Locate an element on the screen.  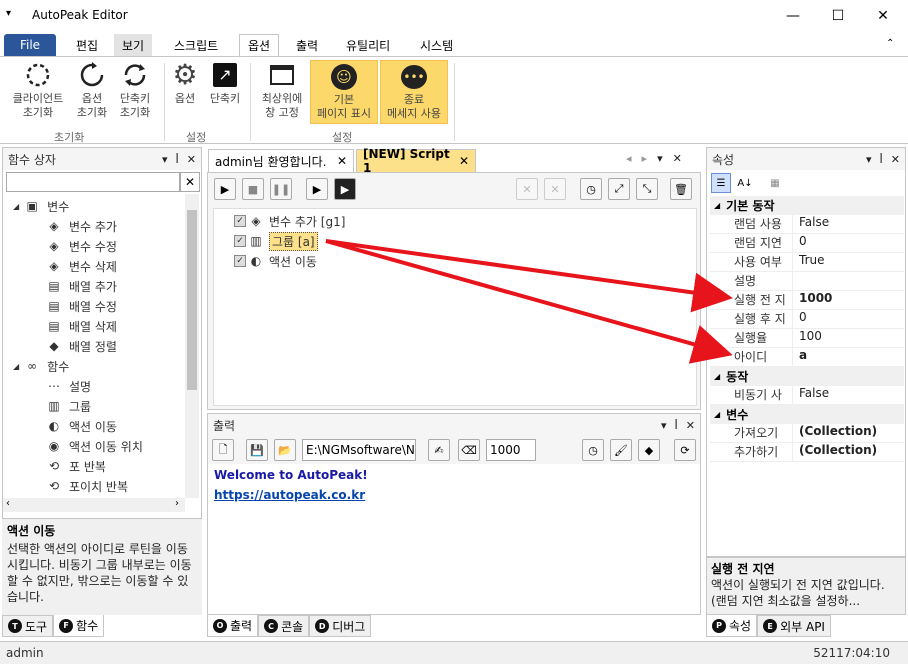
tree-leaf-item: ◆ 배열 정렬 is located at coordinates (82, 346).